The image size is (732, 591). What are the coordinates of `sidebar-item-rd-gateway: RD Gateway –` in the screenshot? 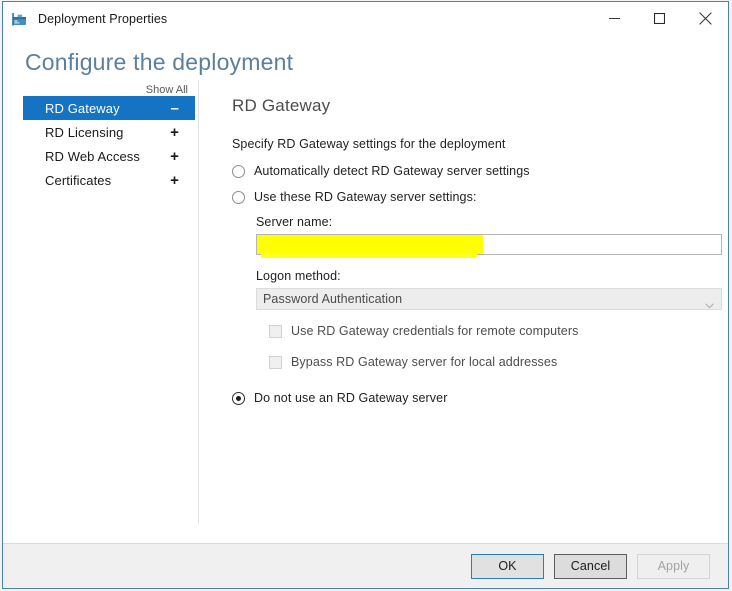 It's located at (109, 108).